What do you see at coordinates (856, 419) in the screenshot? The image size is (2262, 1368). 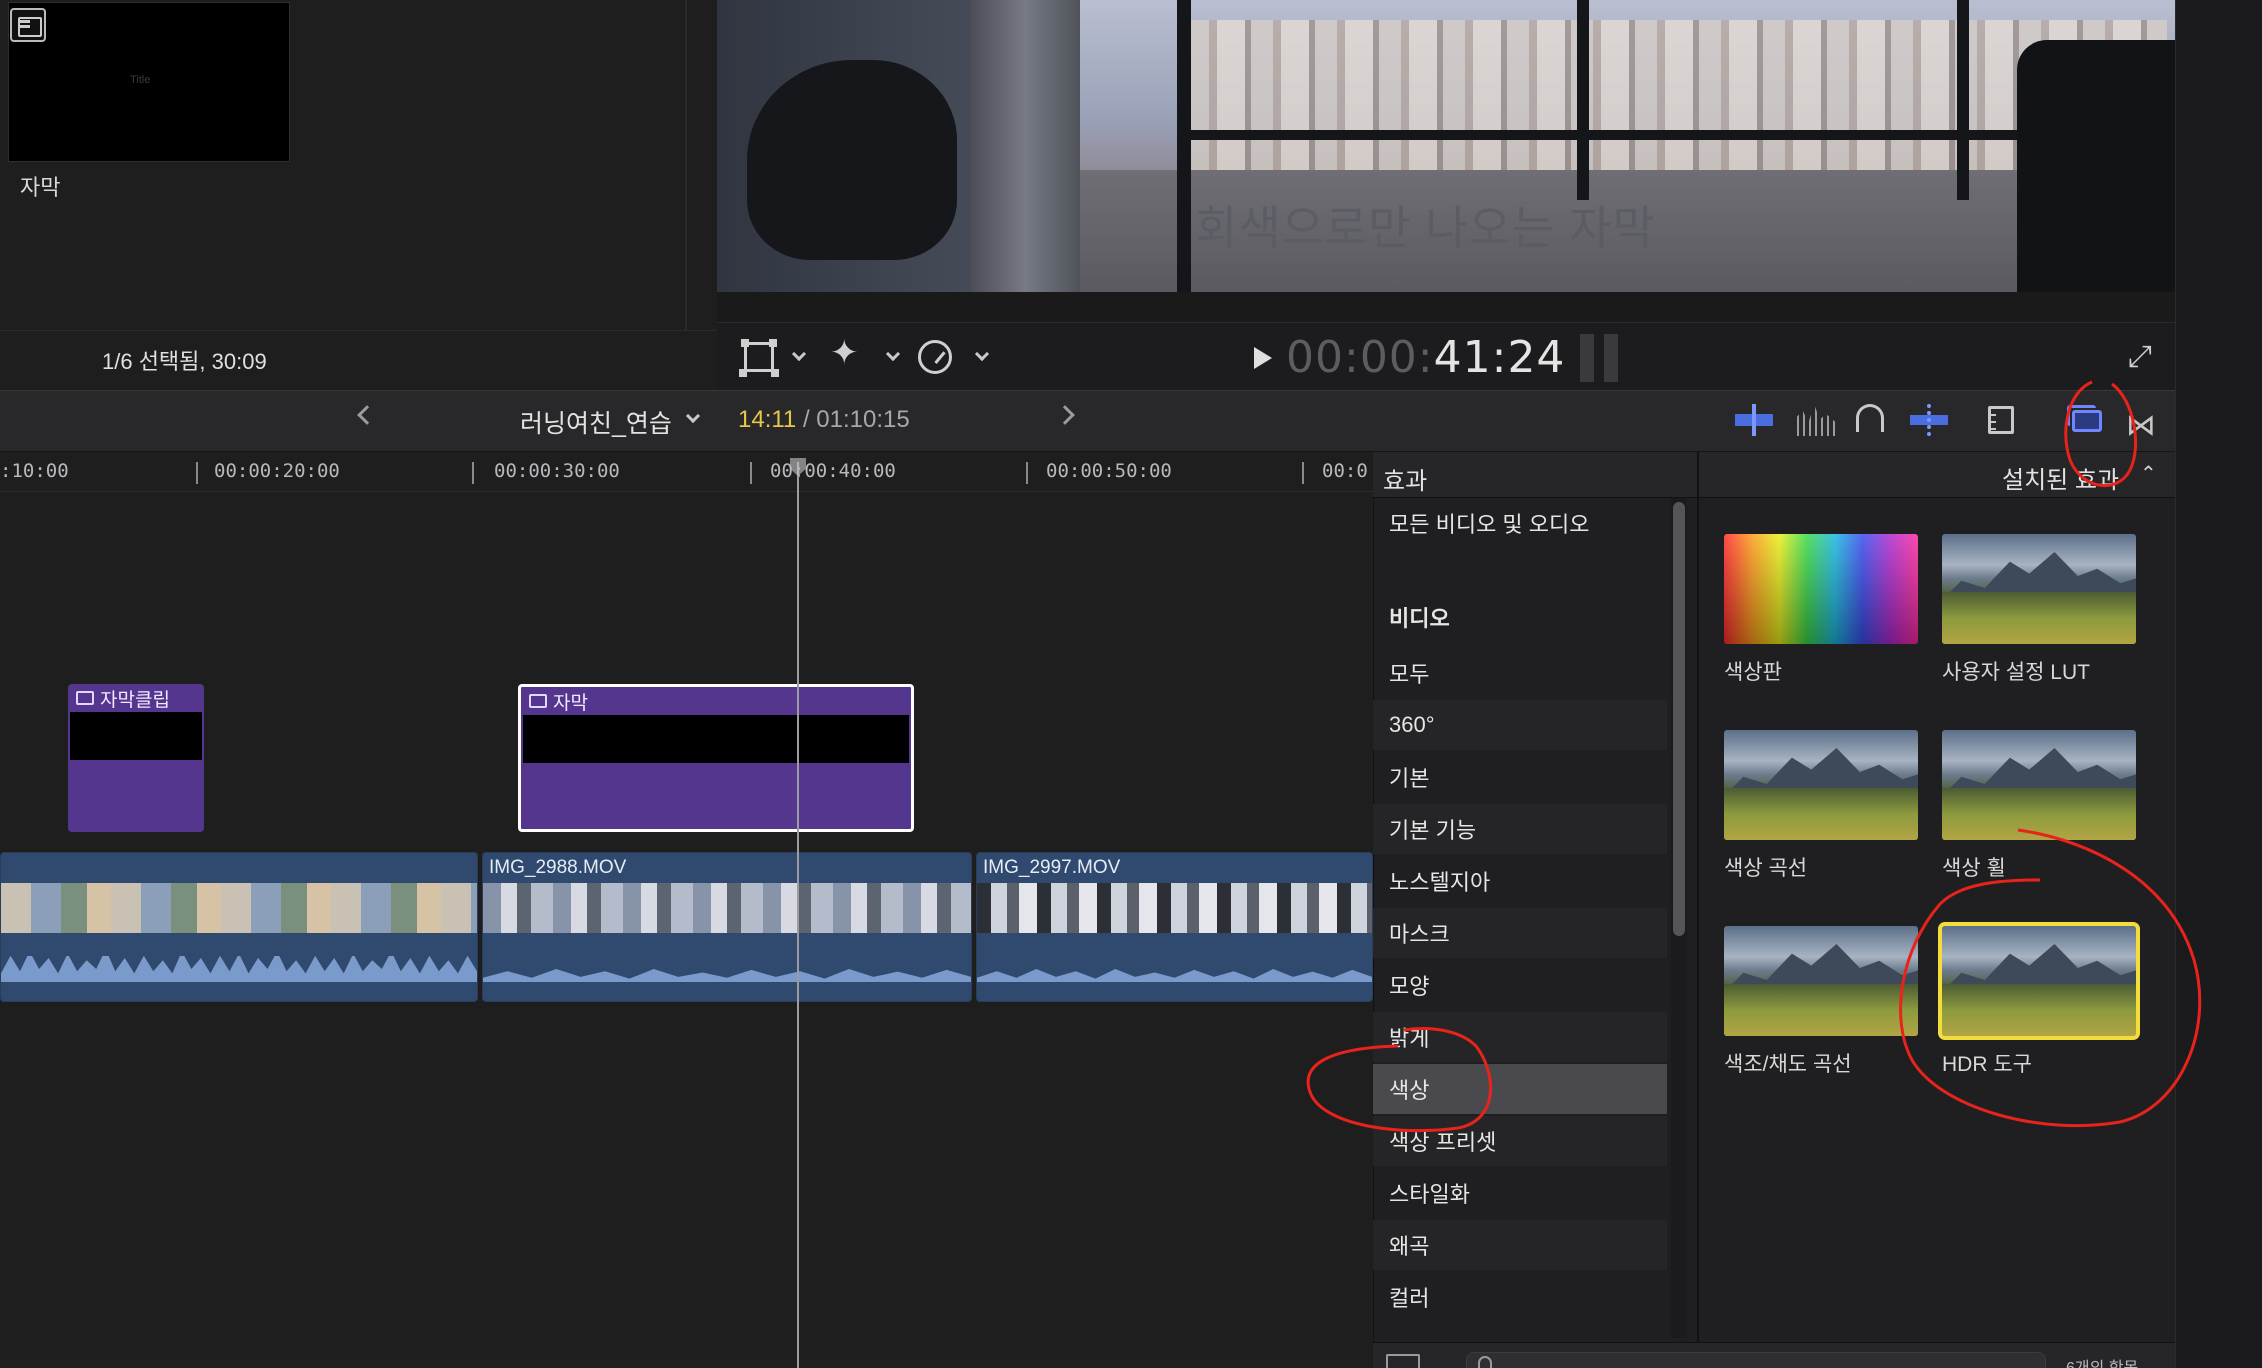 I see `total-time: / 01:10:15` at bounding box center [856, 419].